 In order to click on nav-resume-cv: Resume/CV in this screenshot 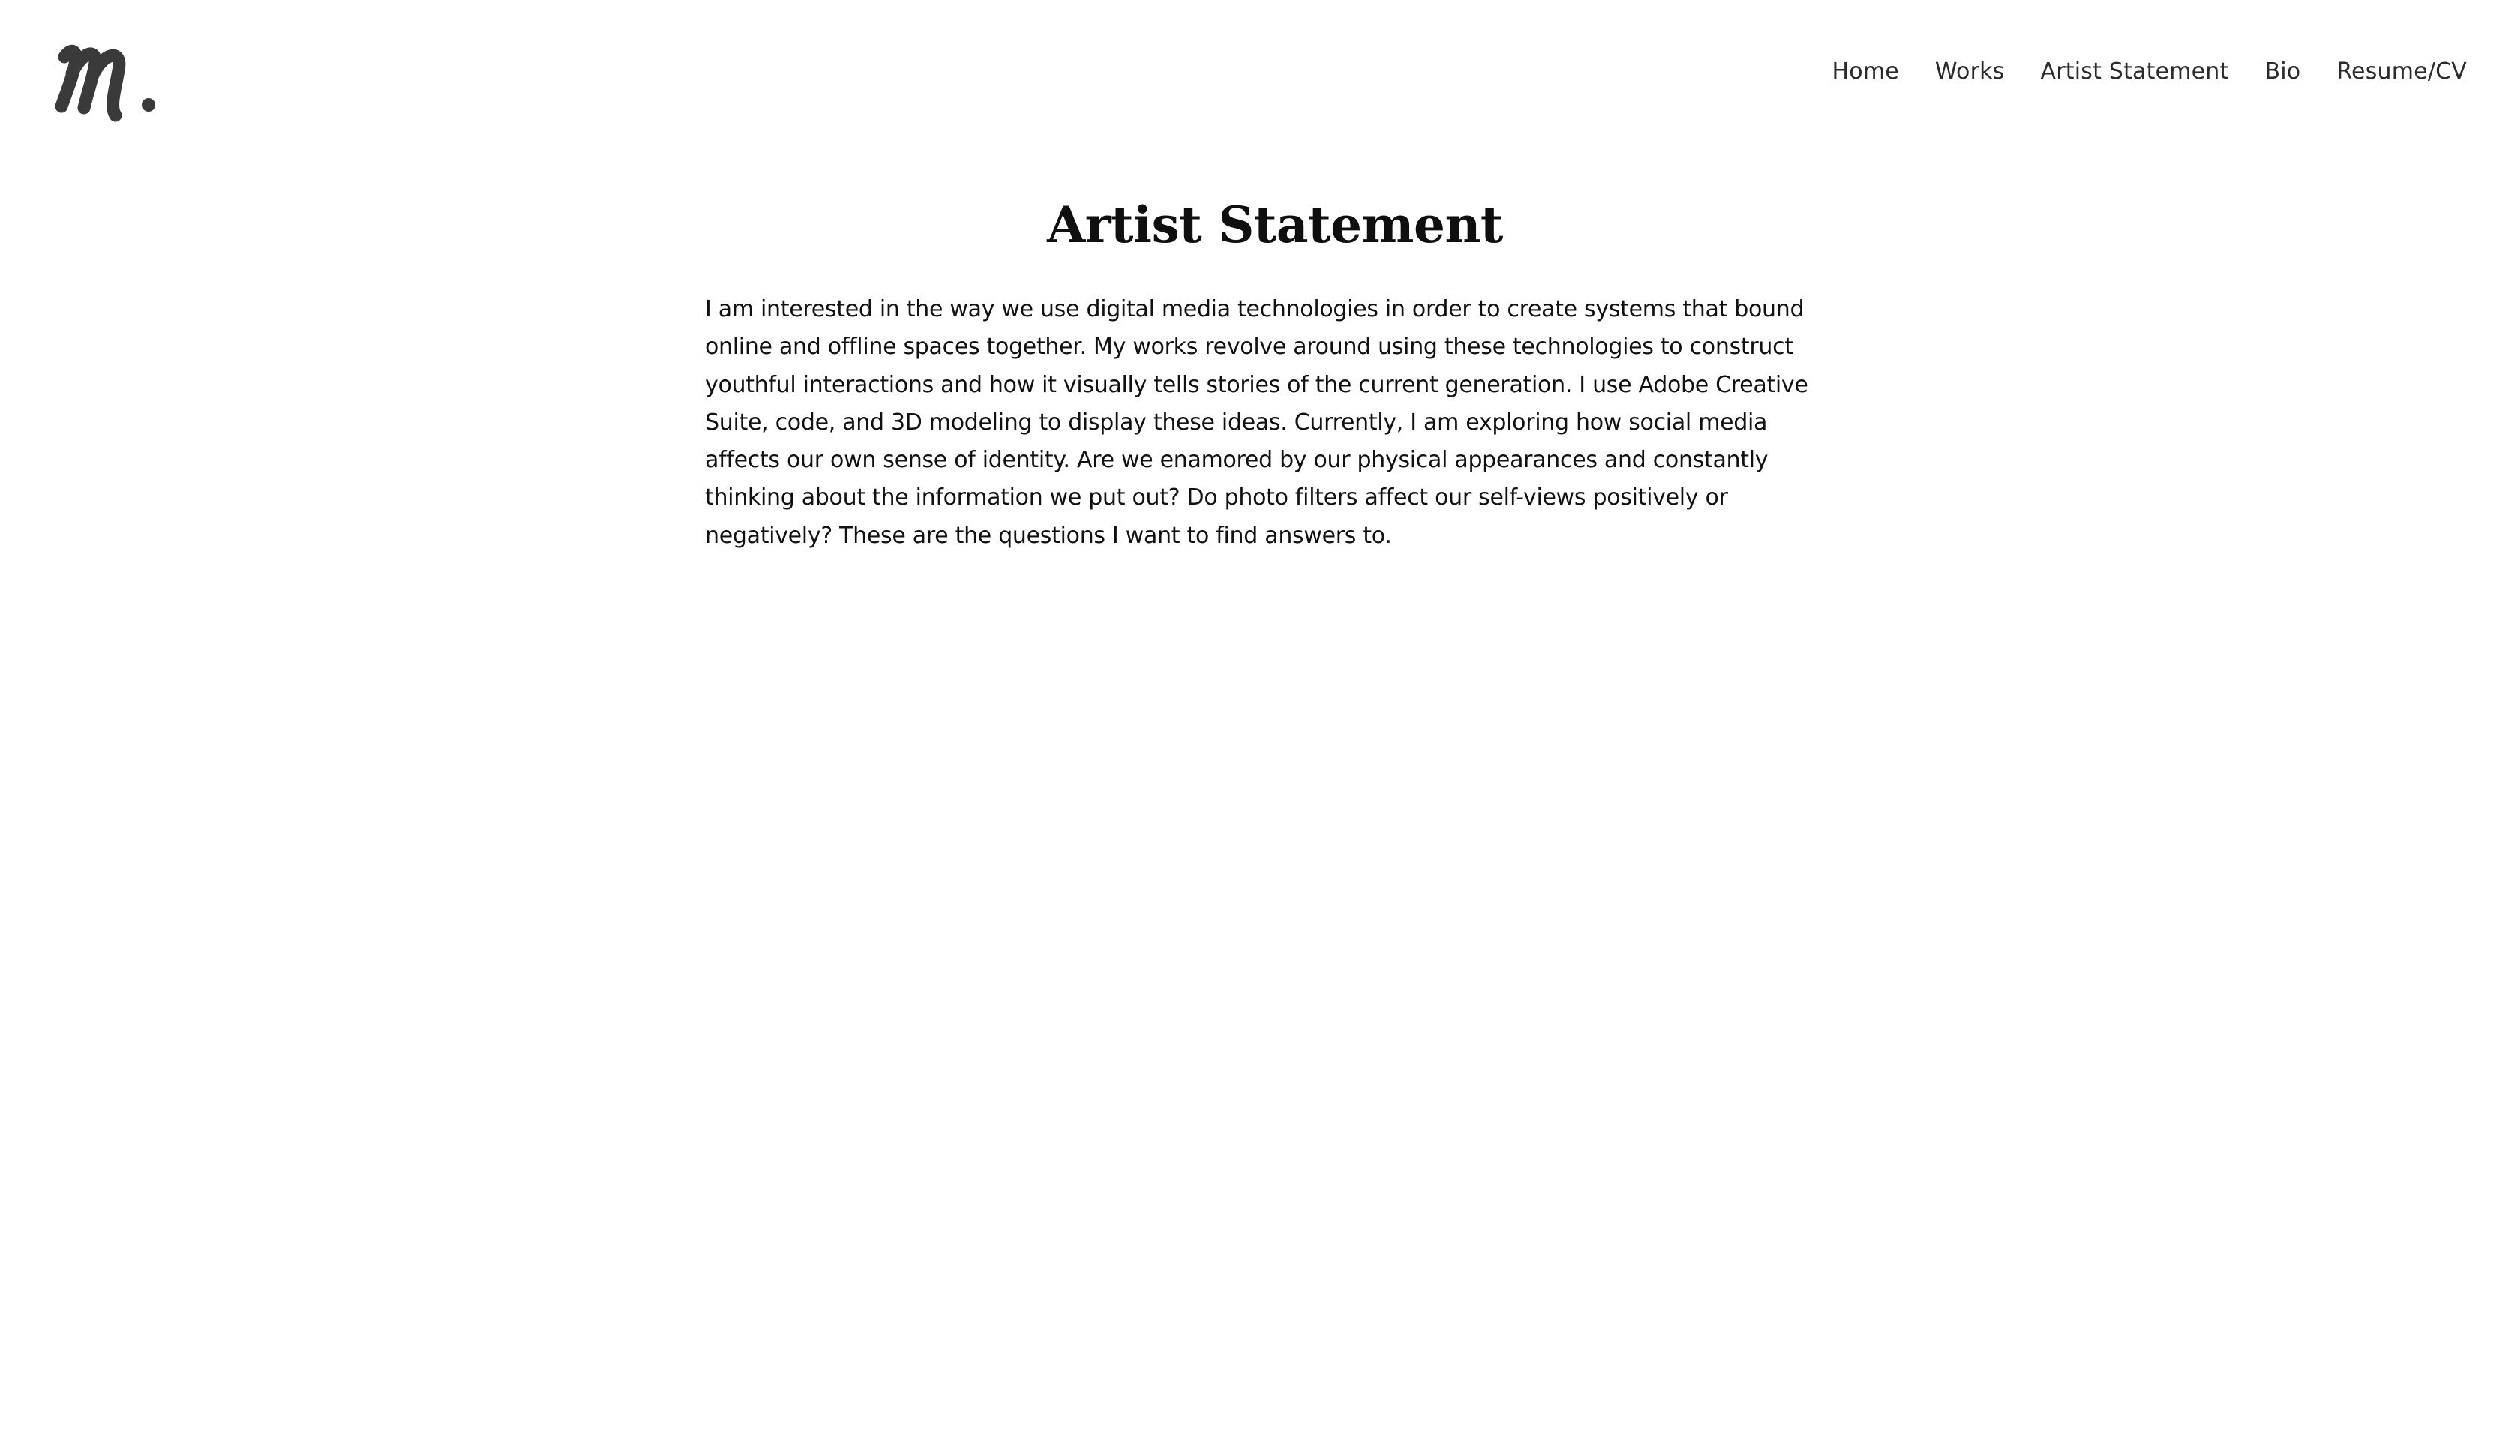, I will do `click(2401, 72)`.